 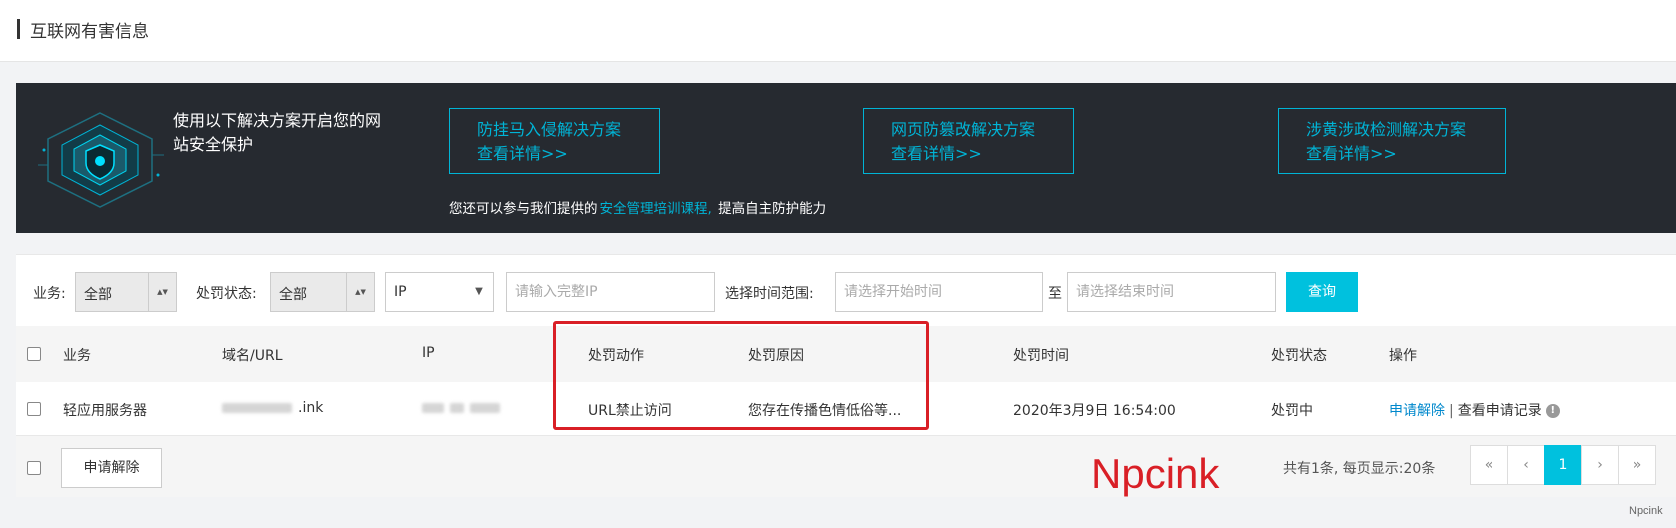 I want to click on action-cell: URL禁止访问, so click(x=630, y=411).